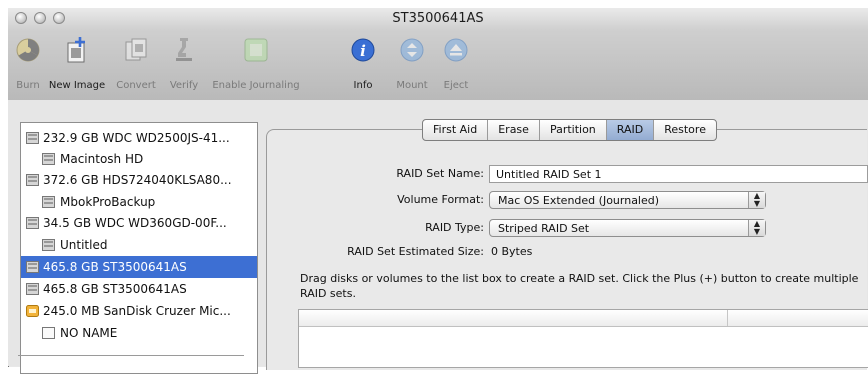 This screenshot has height=374, width=868. What do you see at coordinates (454, 227) in the screenshot?
I see `raid-type-label: RAID Type:` at bounding box center [454, 227].